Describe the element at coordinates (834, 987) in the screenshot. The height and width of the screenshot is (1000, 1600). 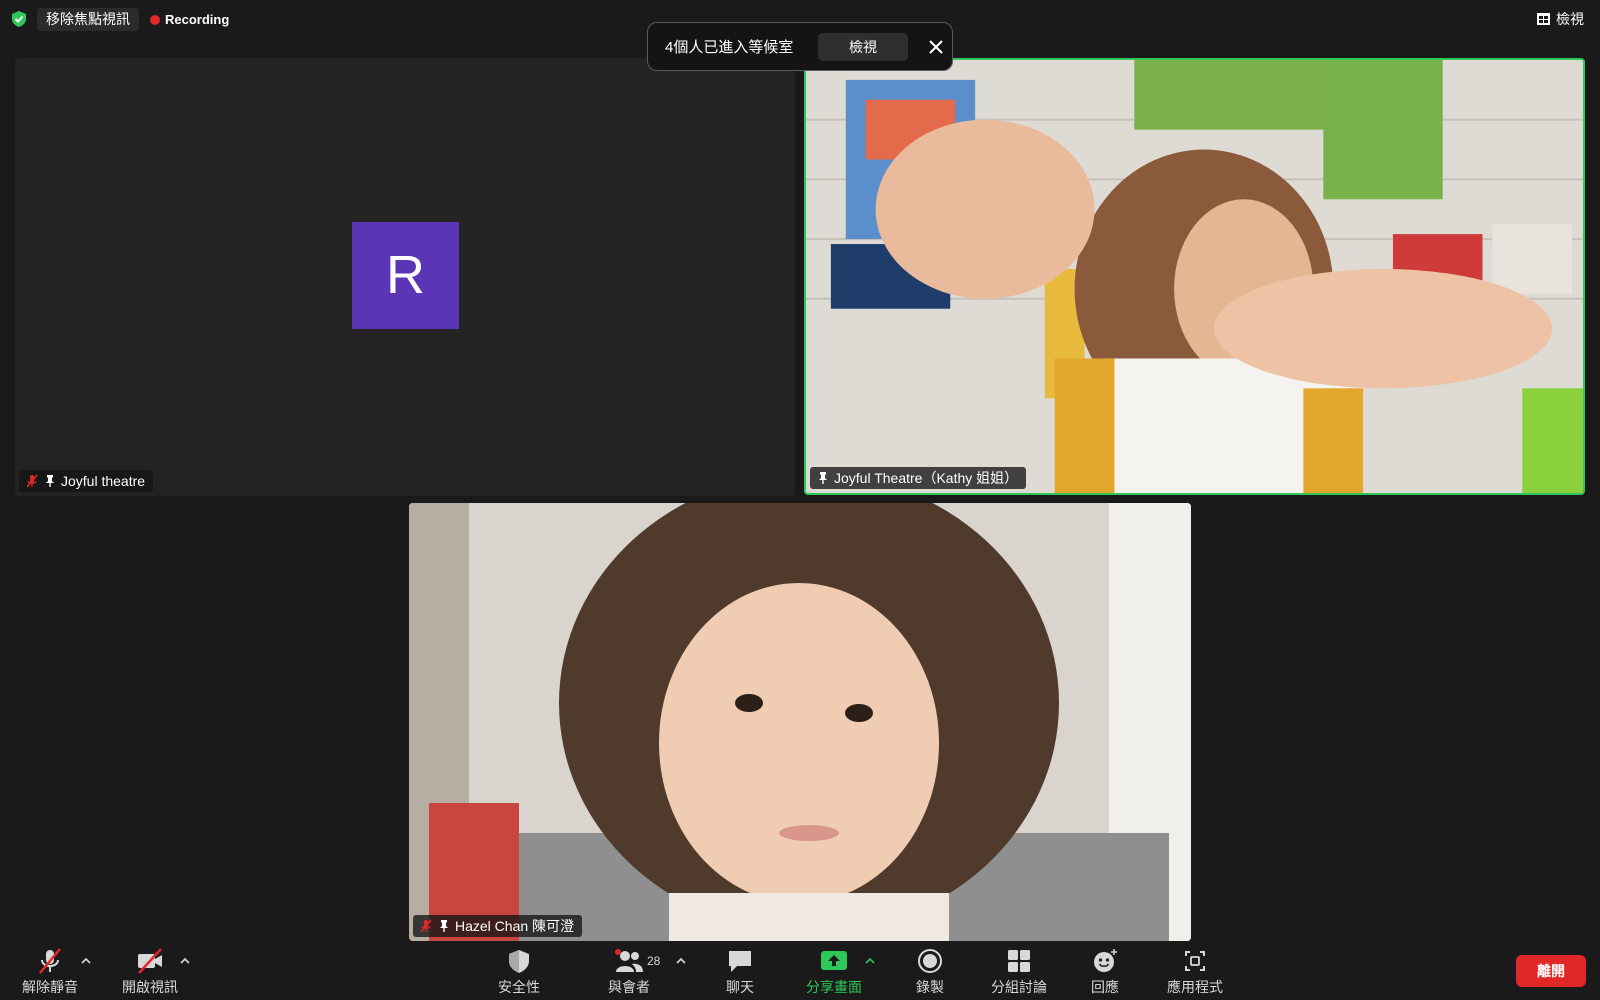
I see `share-screen-label: 分享畫面` at that location.